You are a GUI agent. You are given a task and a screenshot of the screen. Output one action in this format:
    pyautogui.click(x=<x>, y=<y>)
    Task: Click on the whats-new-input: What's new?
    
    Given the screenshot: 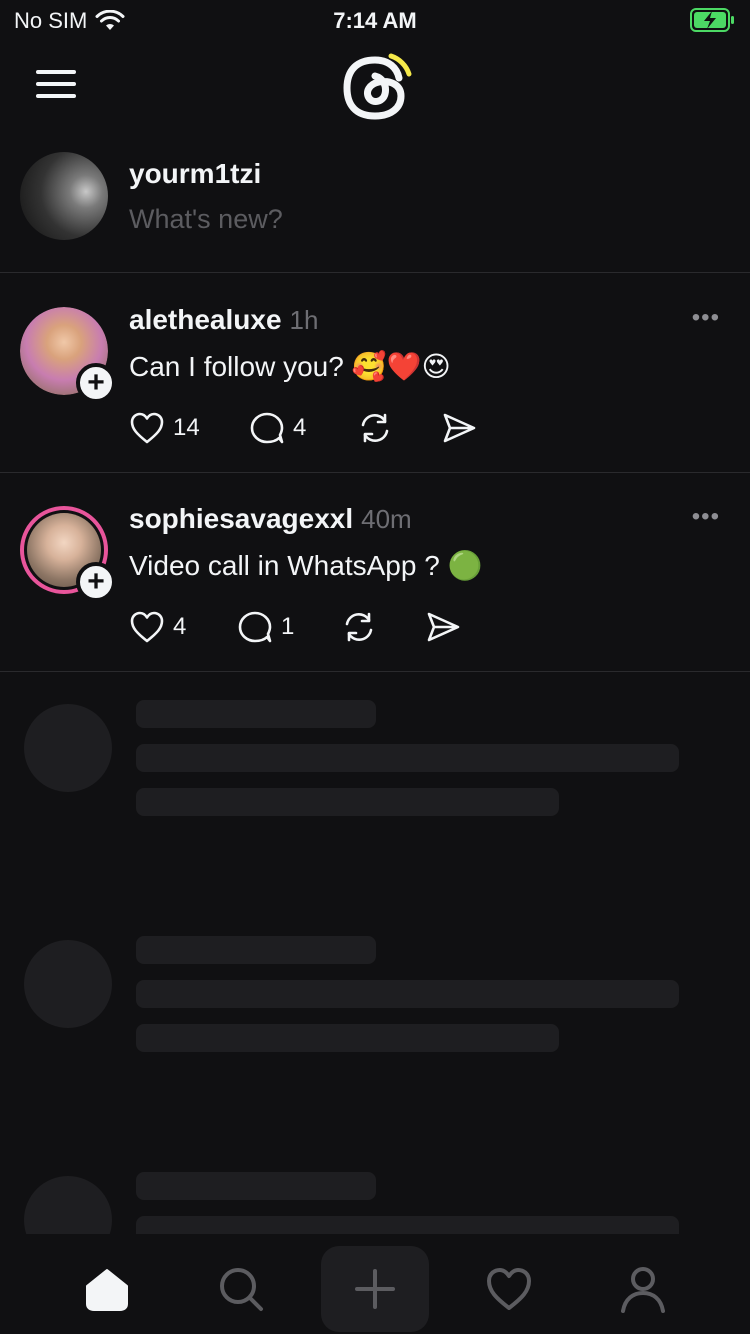 What is the action you would take?
    pyautogui.click(x=206, y=219)
    